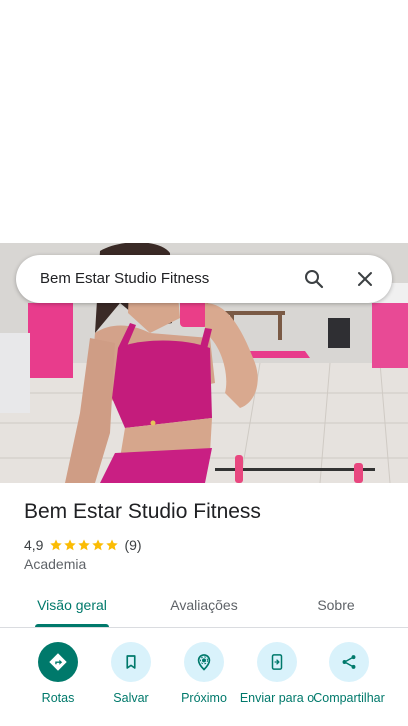 The width and height of the screenshot is (408, 726). I want to click on directions-label: Rotas, so click(58, 698).